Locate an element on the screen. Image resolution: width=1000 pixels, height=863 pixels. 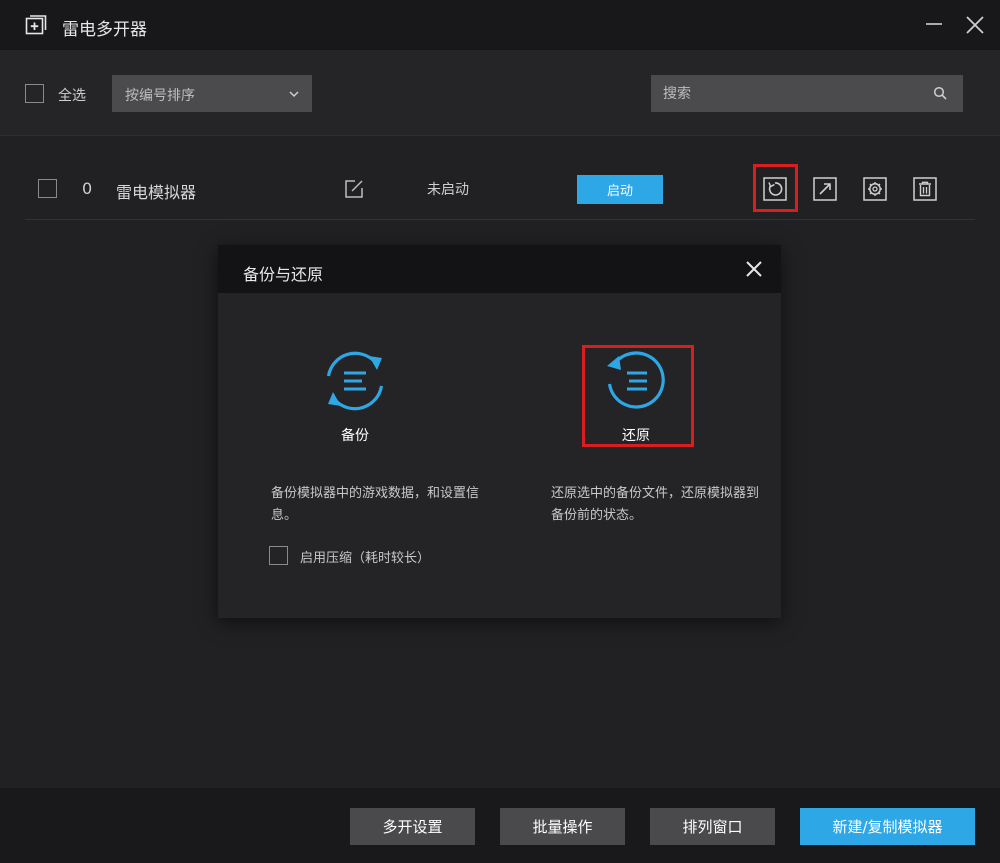
search-box is located at coordinates (807, 93).